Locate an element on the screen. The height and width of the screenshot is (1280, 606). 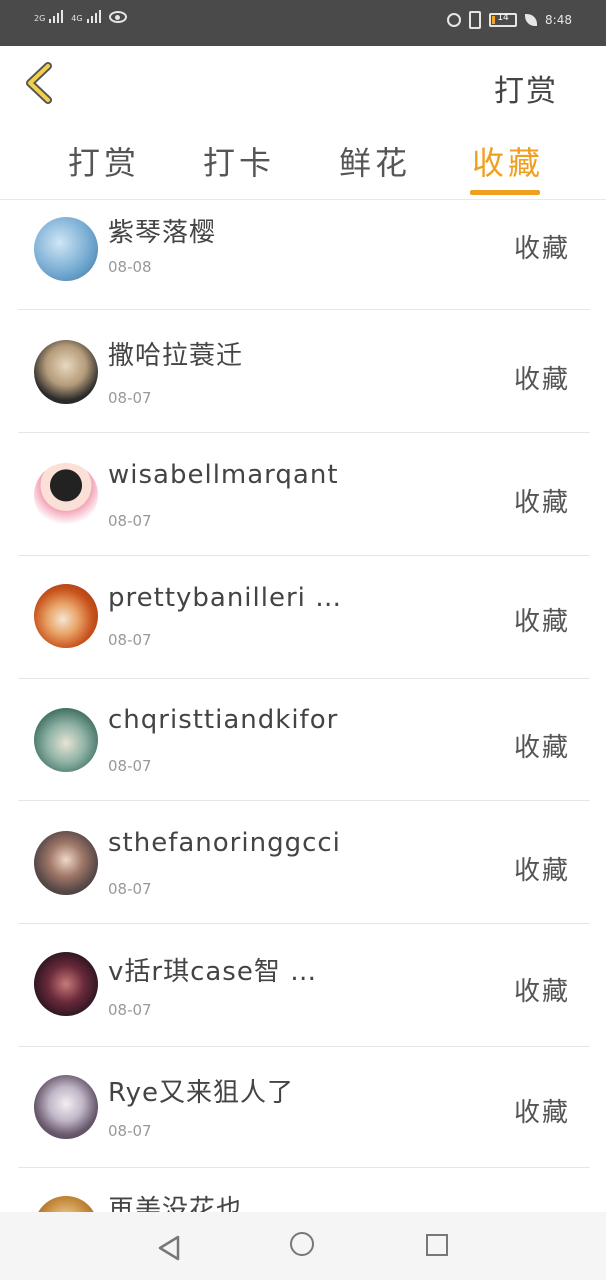
status-bar: 2G 4G 14 8:48 is located at coordinates (303, 23).